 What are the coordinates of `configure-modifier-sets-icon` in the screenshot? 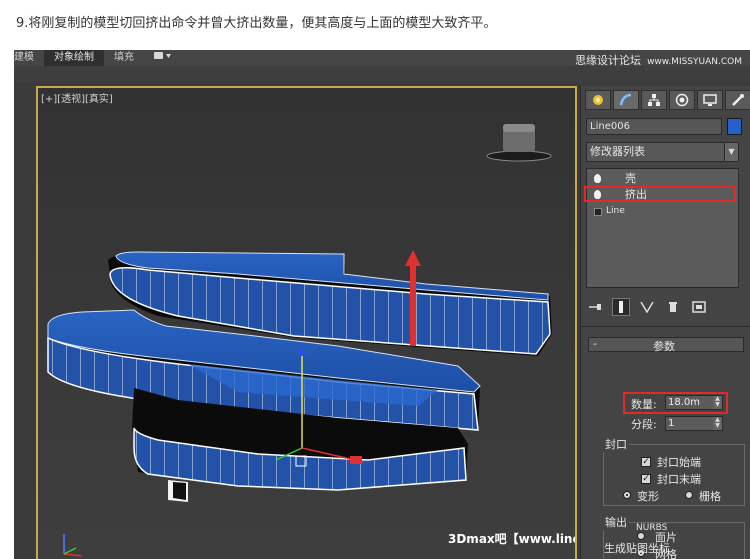 It's located at (699, 307).